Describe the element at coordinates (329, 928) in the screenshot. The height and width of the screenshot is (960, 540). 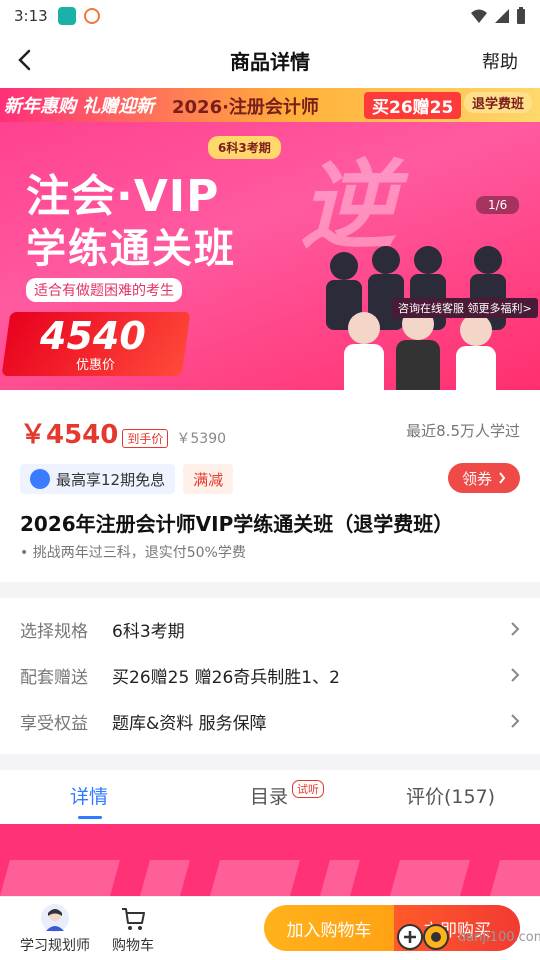
I see `add-to-cart-button: 加入购物车` at that location.